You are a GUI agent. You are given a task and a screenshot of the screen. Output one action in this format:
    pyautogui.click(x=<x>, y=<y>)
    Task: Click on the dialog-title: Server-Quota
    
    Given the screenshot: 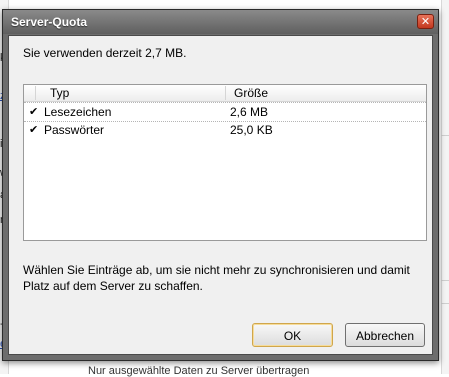 What is the action you would take?
    pyautogui.click(x=49, y=22)
    